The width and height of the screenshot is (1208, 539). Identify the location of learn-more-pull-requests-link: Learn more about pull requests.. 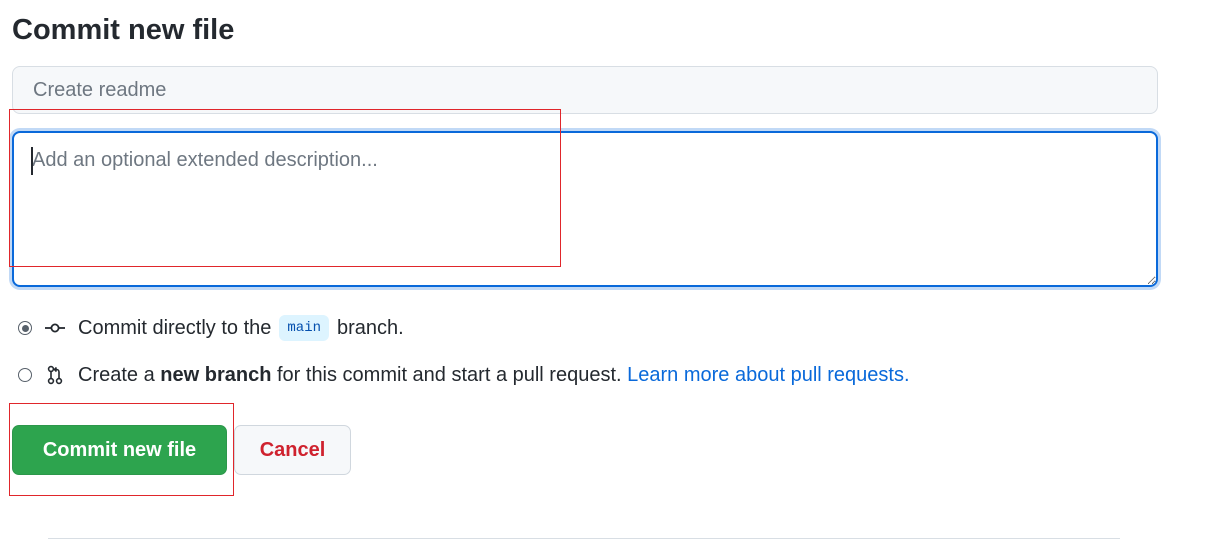
(768, 375).